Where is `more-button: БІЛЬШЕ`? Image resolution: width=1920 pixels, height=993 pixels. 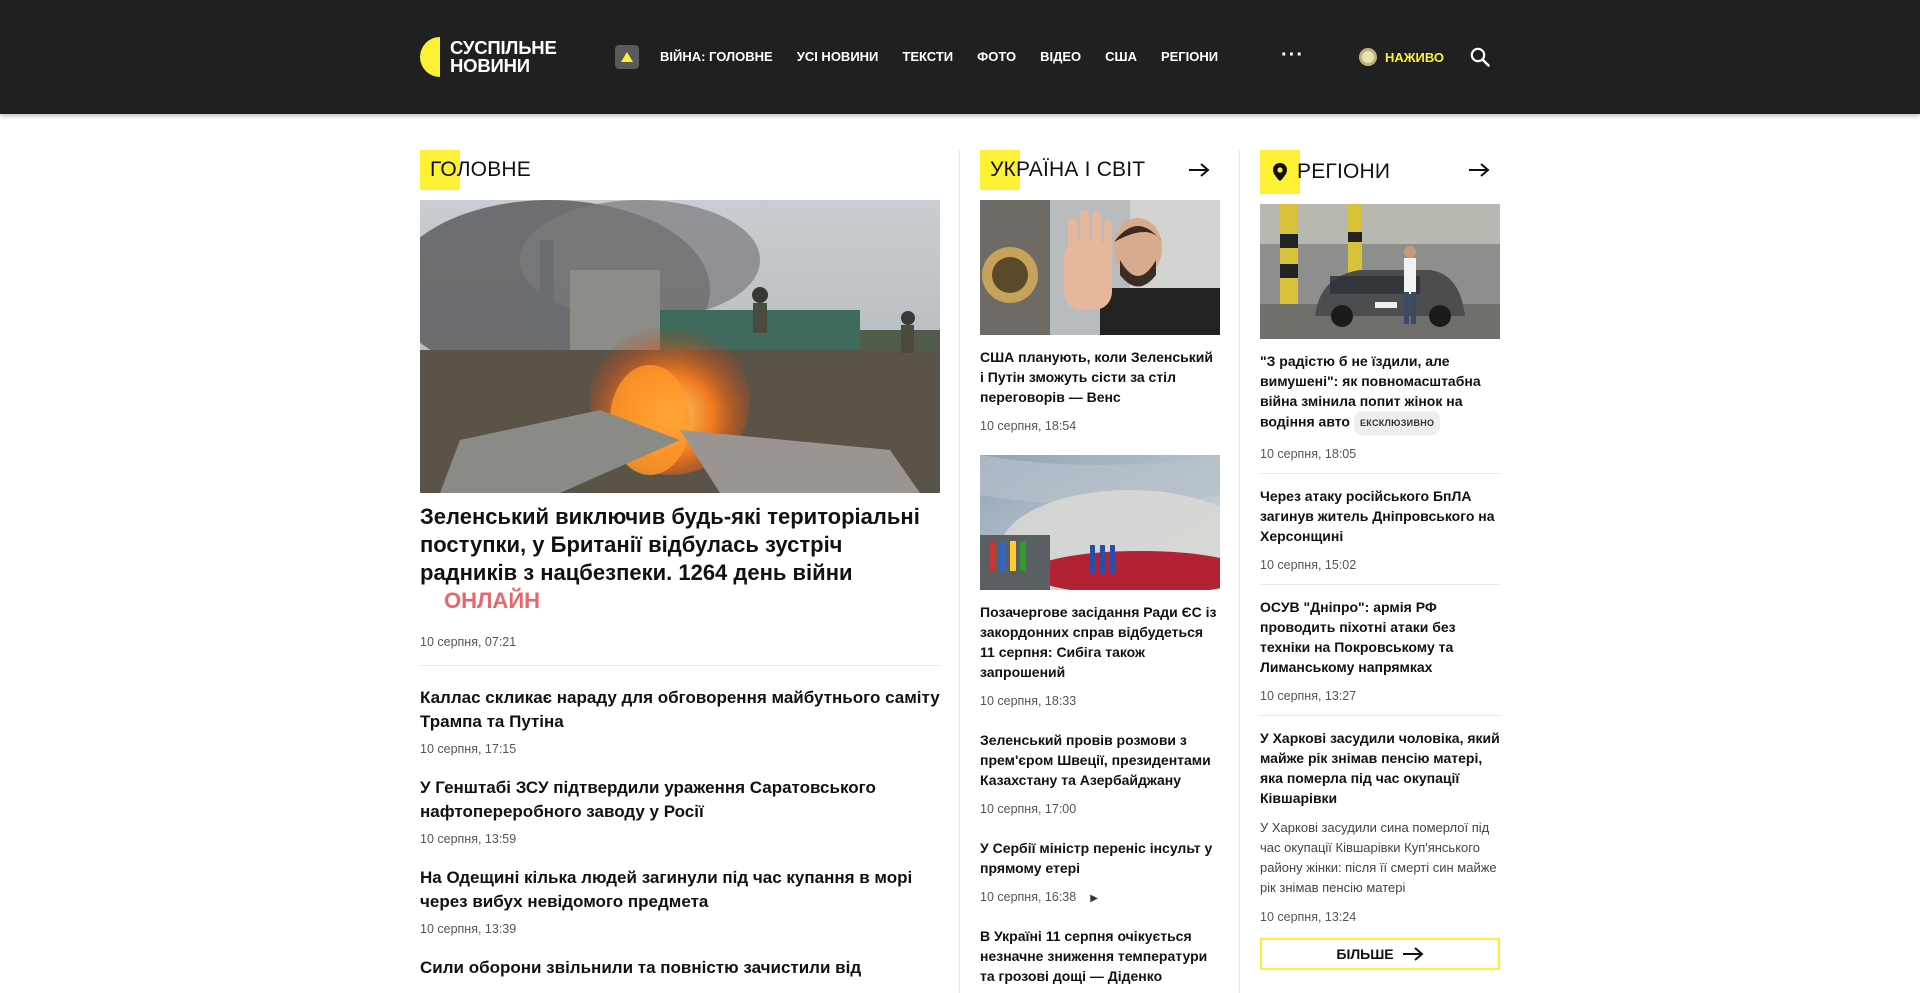
more-button: БІЛЬШЕ is located at coordinates (1380, 954).